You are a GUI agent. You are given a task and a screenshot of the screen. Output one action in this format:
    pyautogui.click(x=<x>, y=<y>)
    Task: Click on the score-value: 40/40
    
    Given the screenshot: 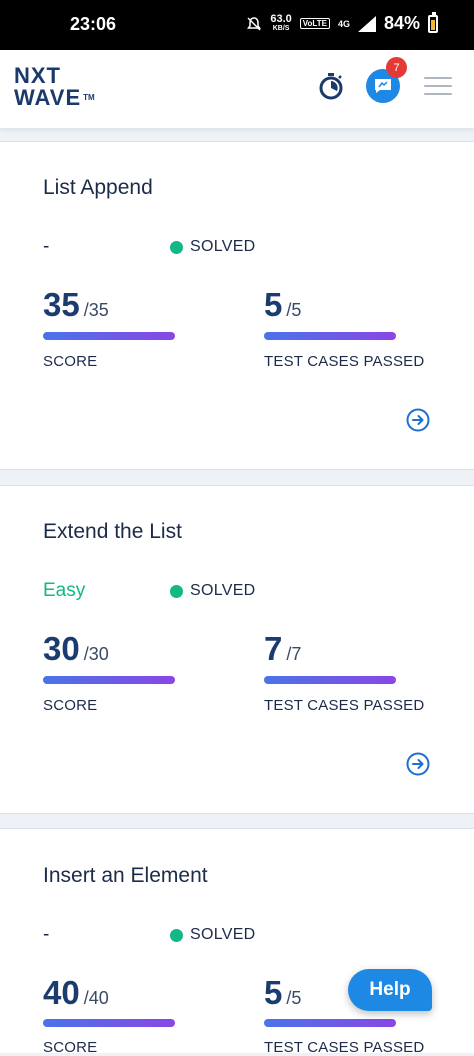 What is the action you would take?
    pyautogui.click(x=76, y=992)
    